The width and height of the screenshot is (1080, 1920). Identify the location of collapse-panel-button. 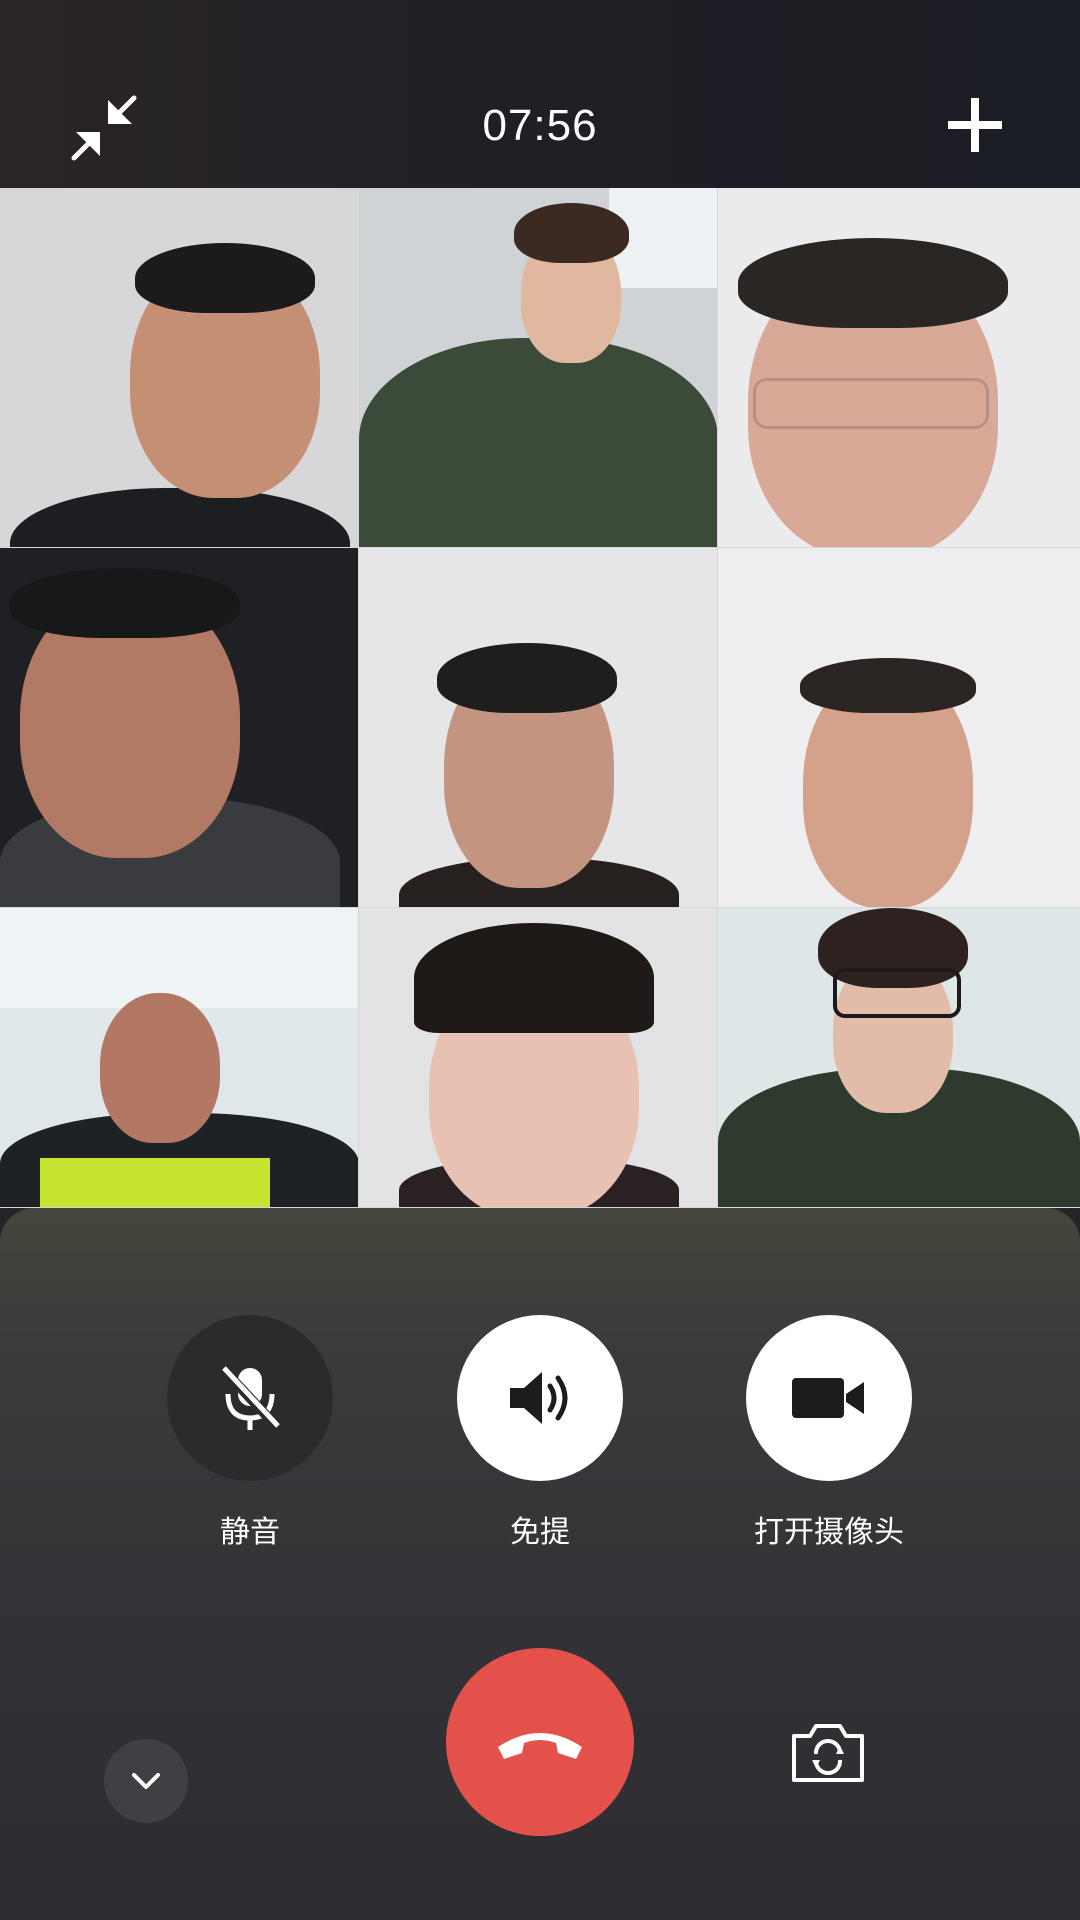
(146, 1781).